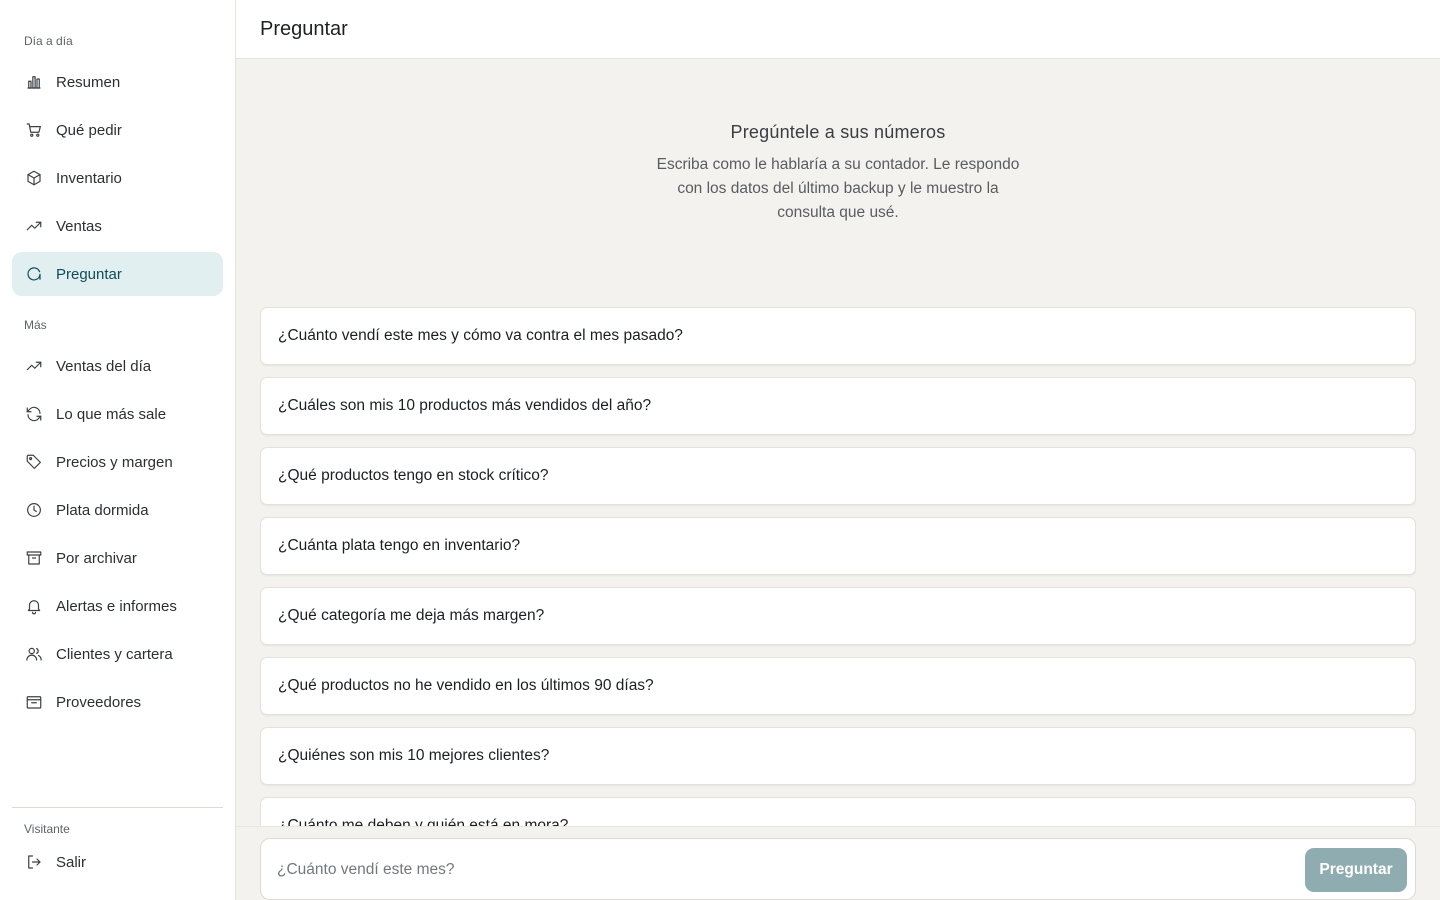 This screenshot has height=900, width=1440. Describe the element at coordinates (1356, 870) in the screenshot. I see `ask-button: Preguntar` at that location.